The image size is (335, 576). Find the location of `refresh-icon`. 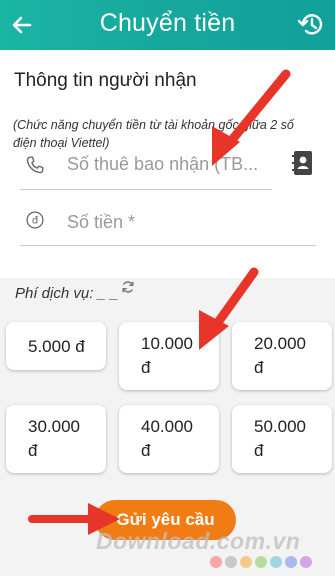

refresh-icon is located at coordinates (128, 287).